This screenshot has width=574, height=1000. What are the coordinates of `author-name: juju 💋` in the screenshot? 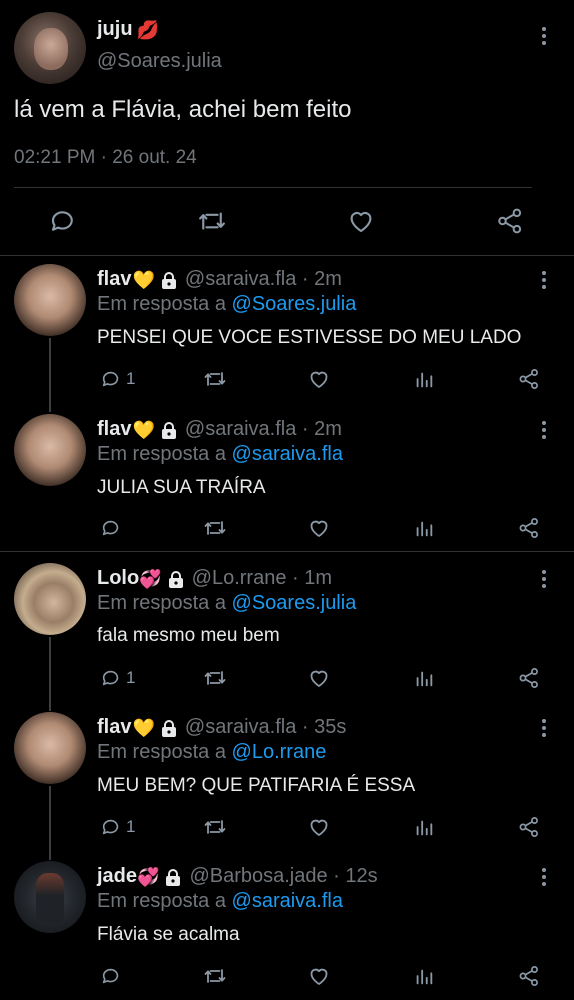 It's located at (128, 29).